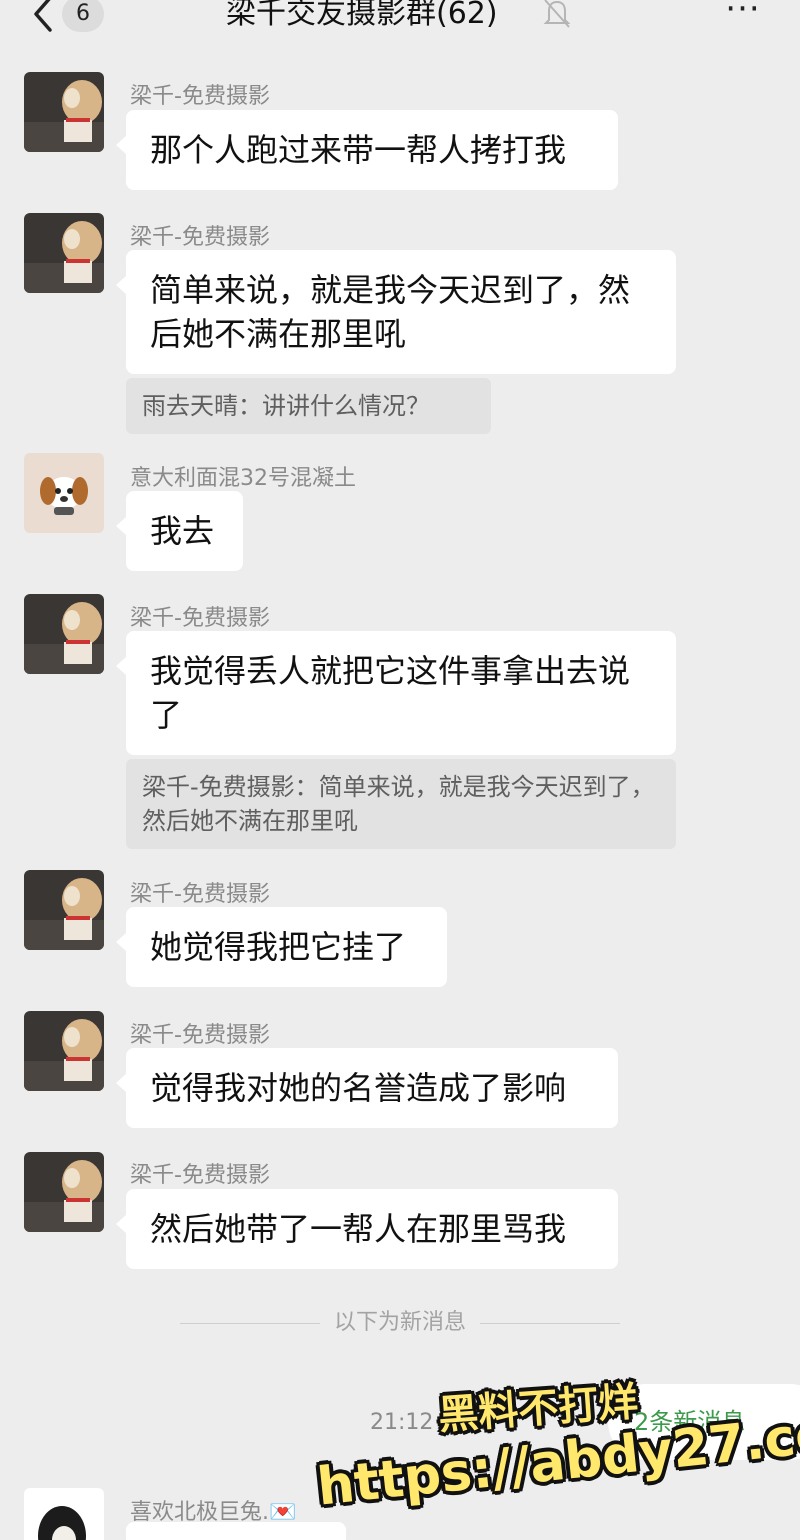 Image resolution: width=800 pixels, height=1540 pixels. What do you see at coordinates (401, 804) in the screenshot?
I see `quoted-reply: 梁千-免费摄影：简单来说，就是我今天迟到了，然后她不满在那里吼` at bounding box center [401, 804].